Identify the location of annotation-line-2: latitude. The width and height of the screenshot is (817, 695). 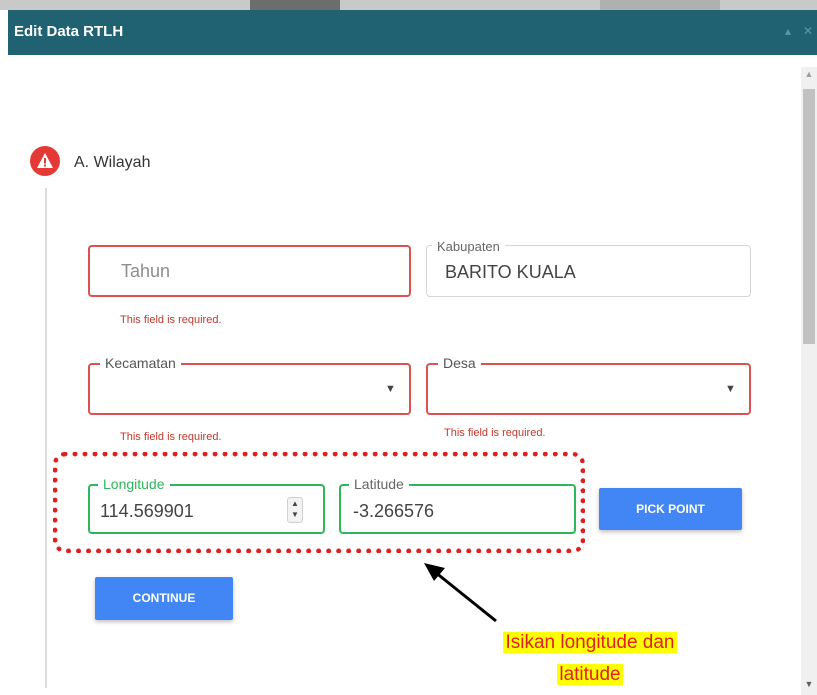
(590, 674).